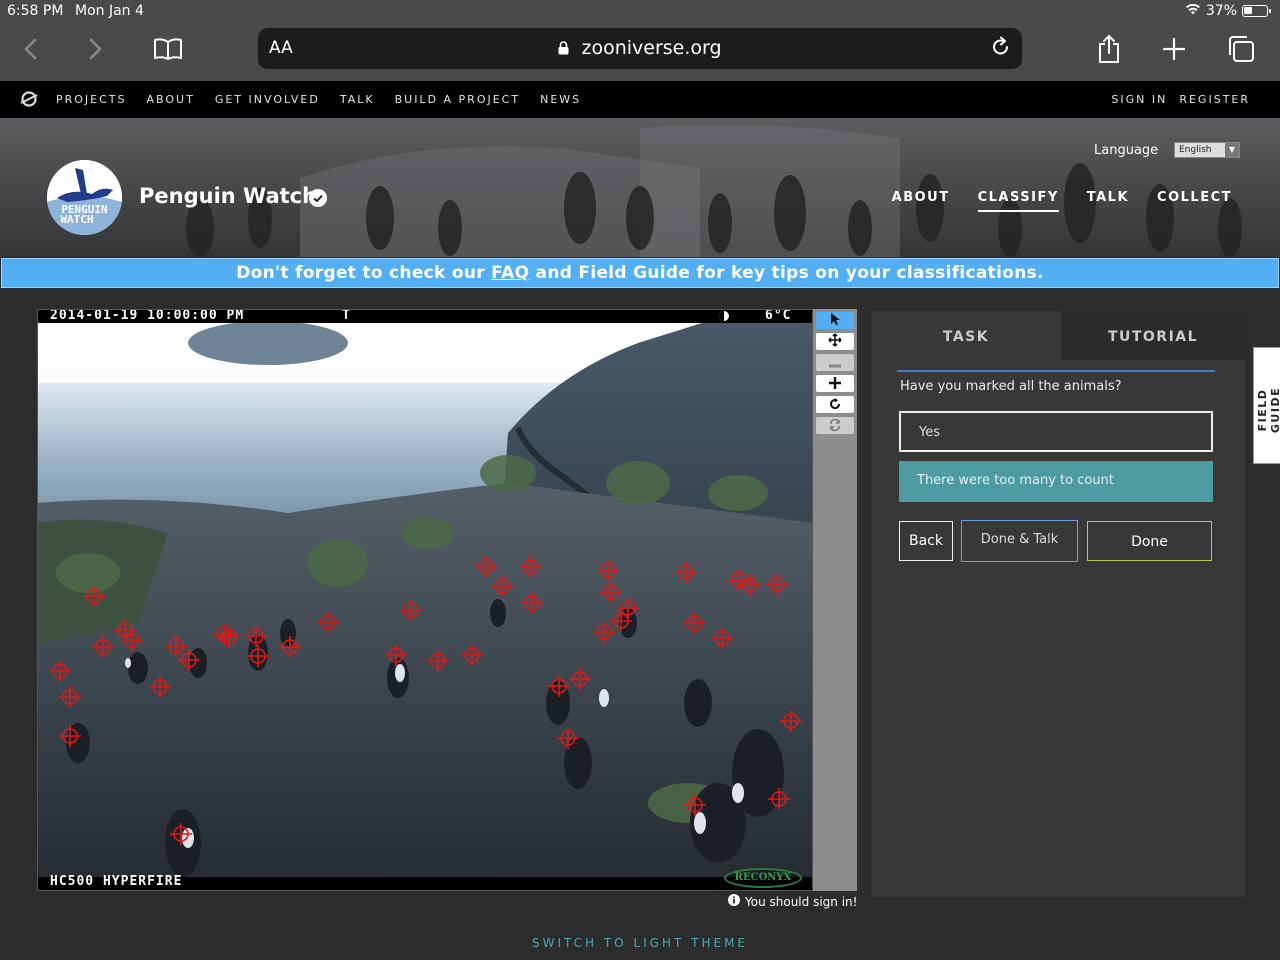  What do you see at coordinates (84, 197) in the screenshot?
I see `project-logo: PENGUIN WATCH` at bounding box center [84, 197].